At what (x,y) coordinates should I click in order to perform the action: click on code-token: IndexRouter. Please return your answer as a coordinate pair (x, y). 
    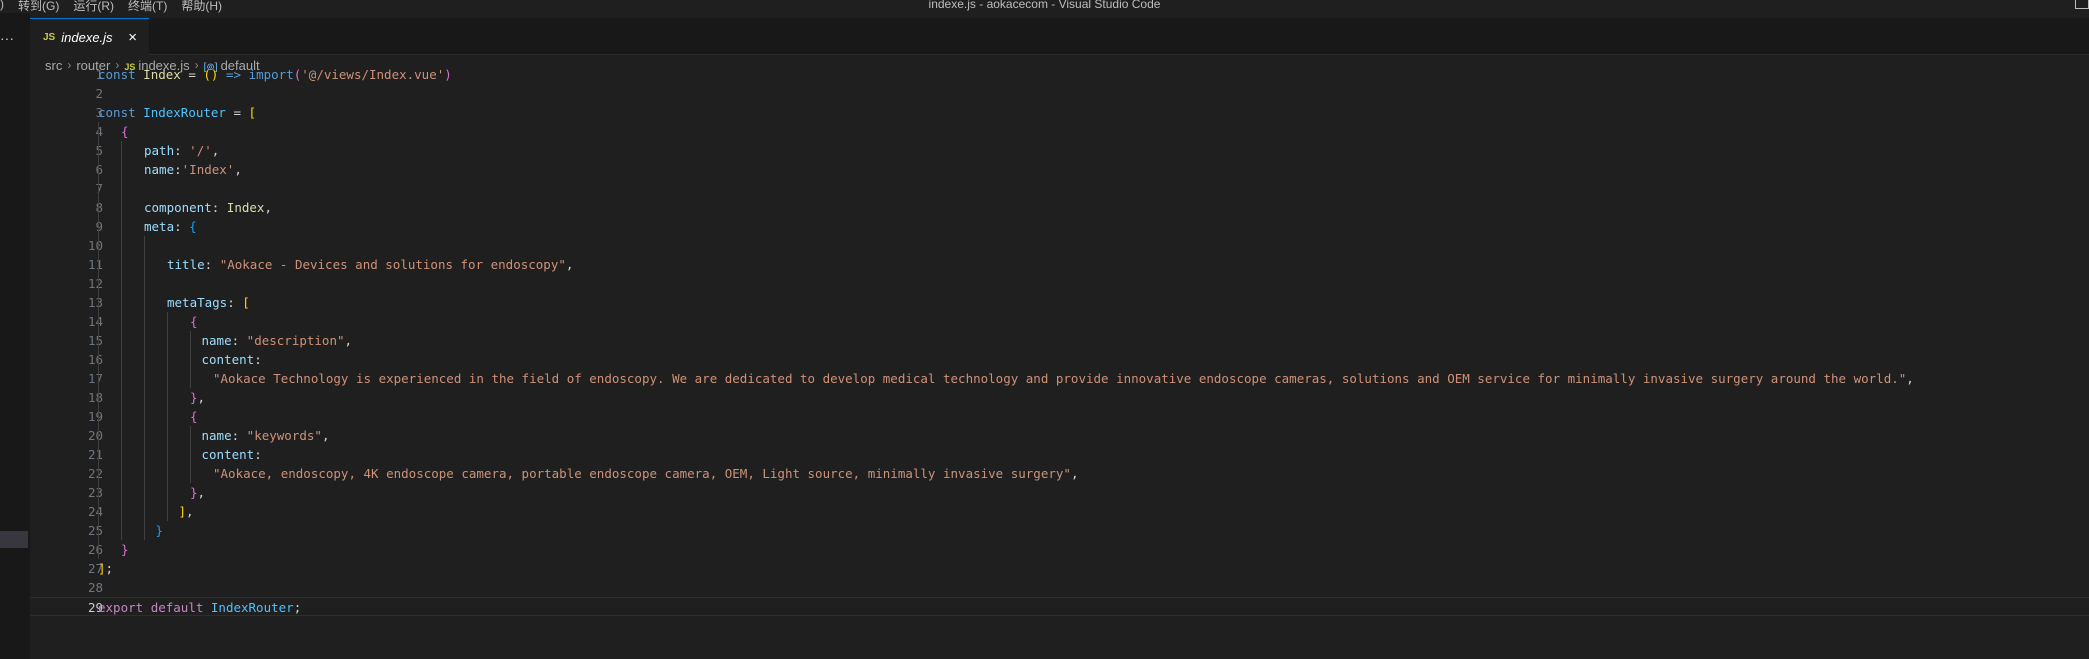
    Looking at the image, I should click on (184, 112).